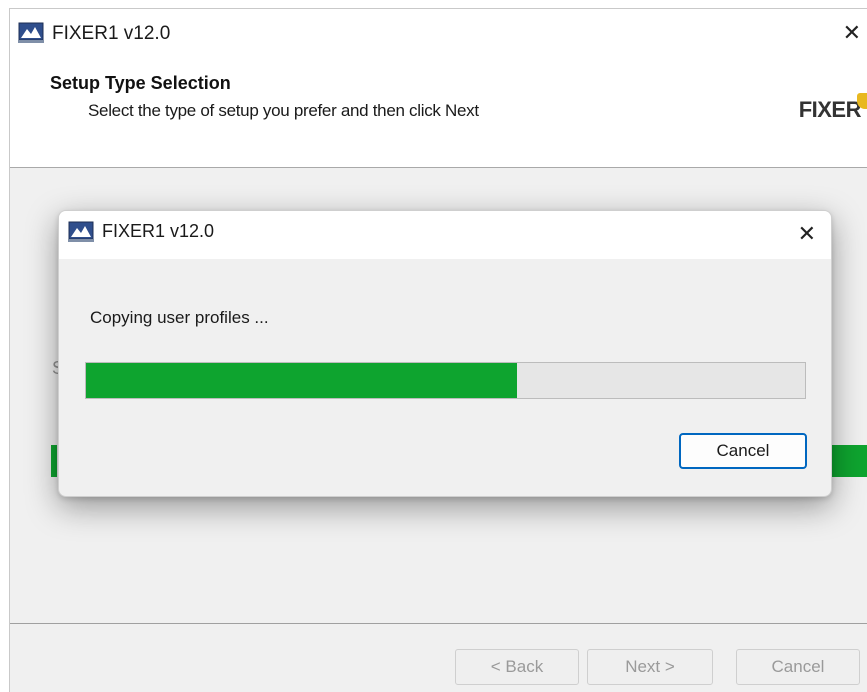  What do you see at coordinates (517, 667) in the screenshot?
I see `back-button: < Back` at bounding box center [517, 667].